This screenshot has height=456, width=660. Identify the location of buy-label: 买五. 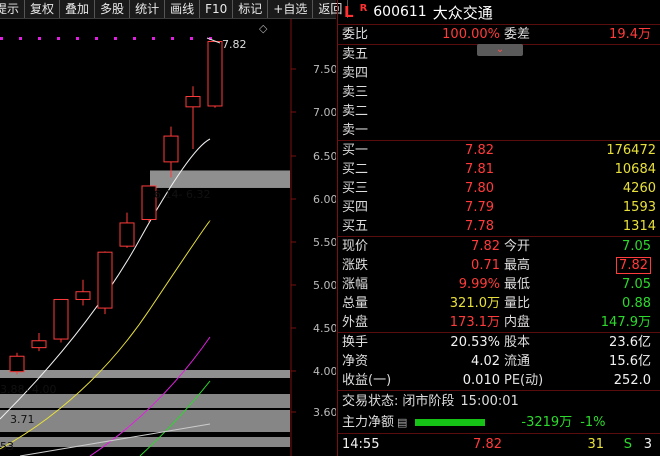
(355, 226).